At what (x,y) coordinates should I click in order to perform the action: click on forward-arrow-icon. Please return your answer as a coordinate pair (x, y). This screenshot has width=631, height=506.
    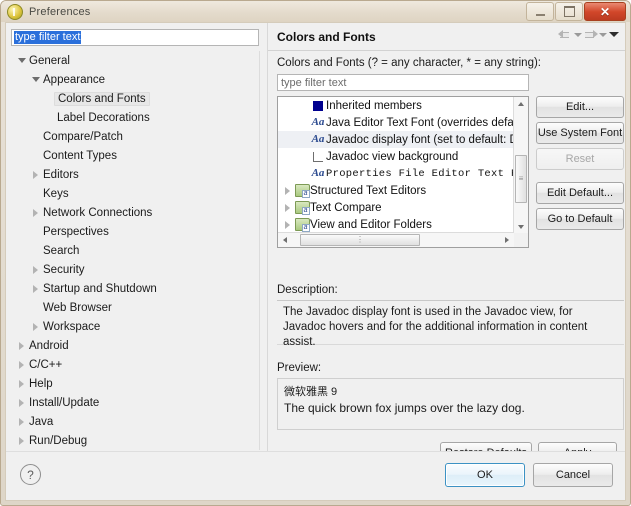
    Looking at the image, I should click on (591, 34).